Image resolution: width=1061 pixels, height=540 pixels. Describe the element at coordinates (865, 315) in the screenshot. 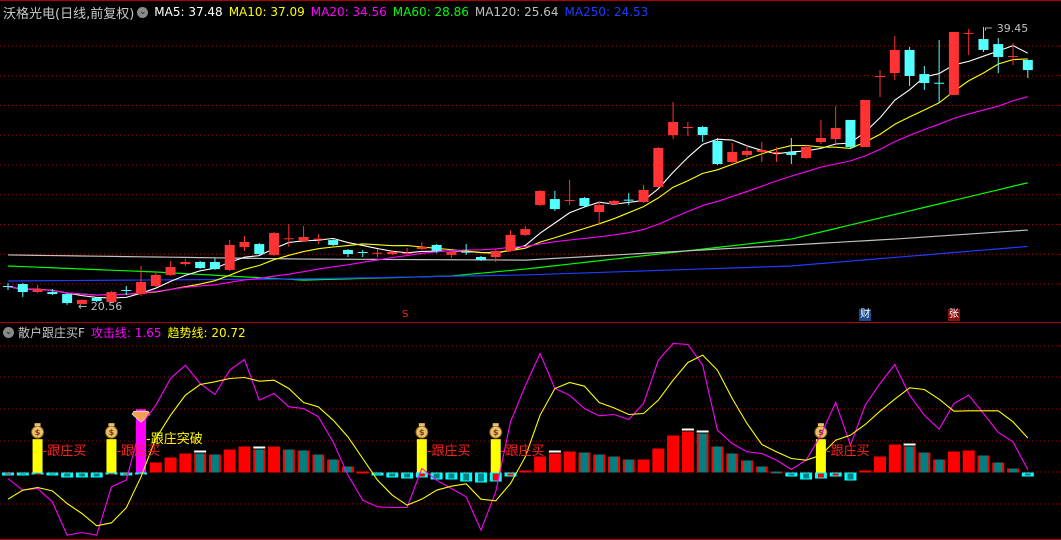

I see `event-marker: 财` at that location.